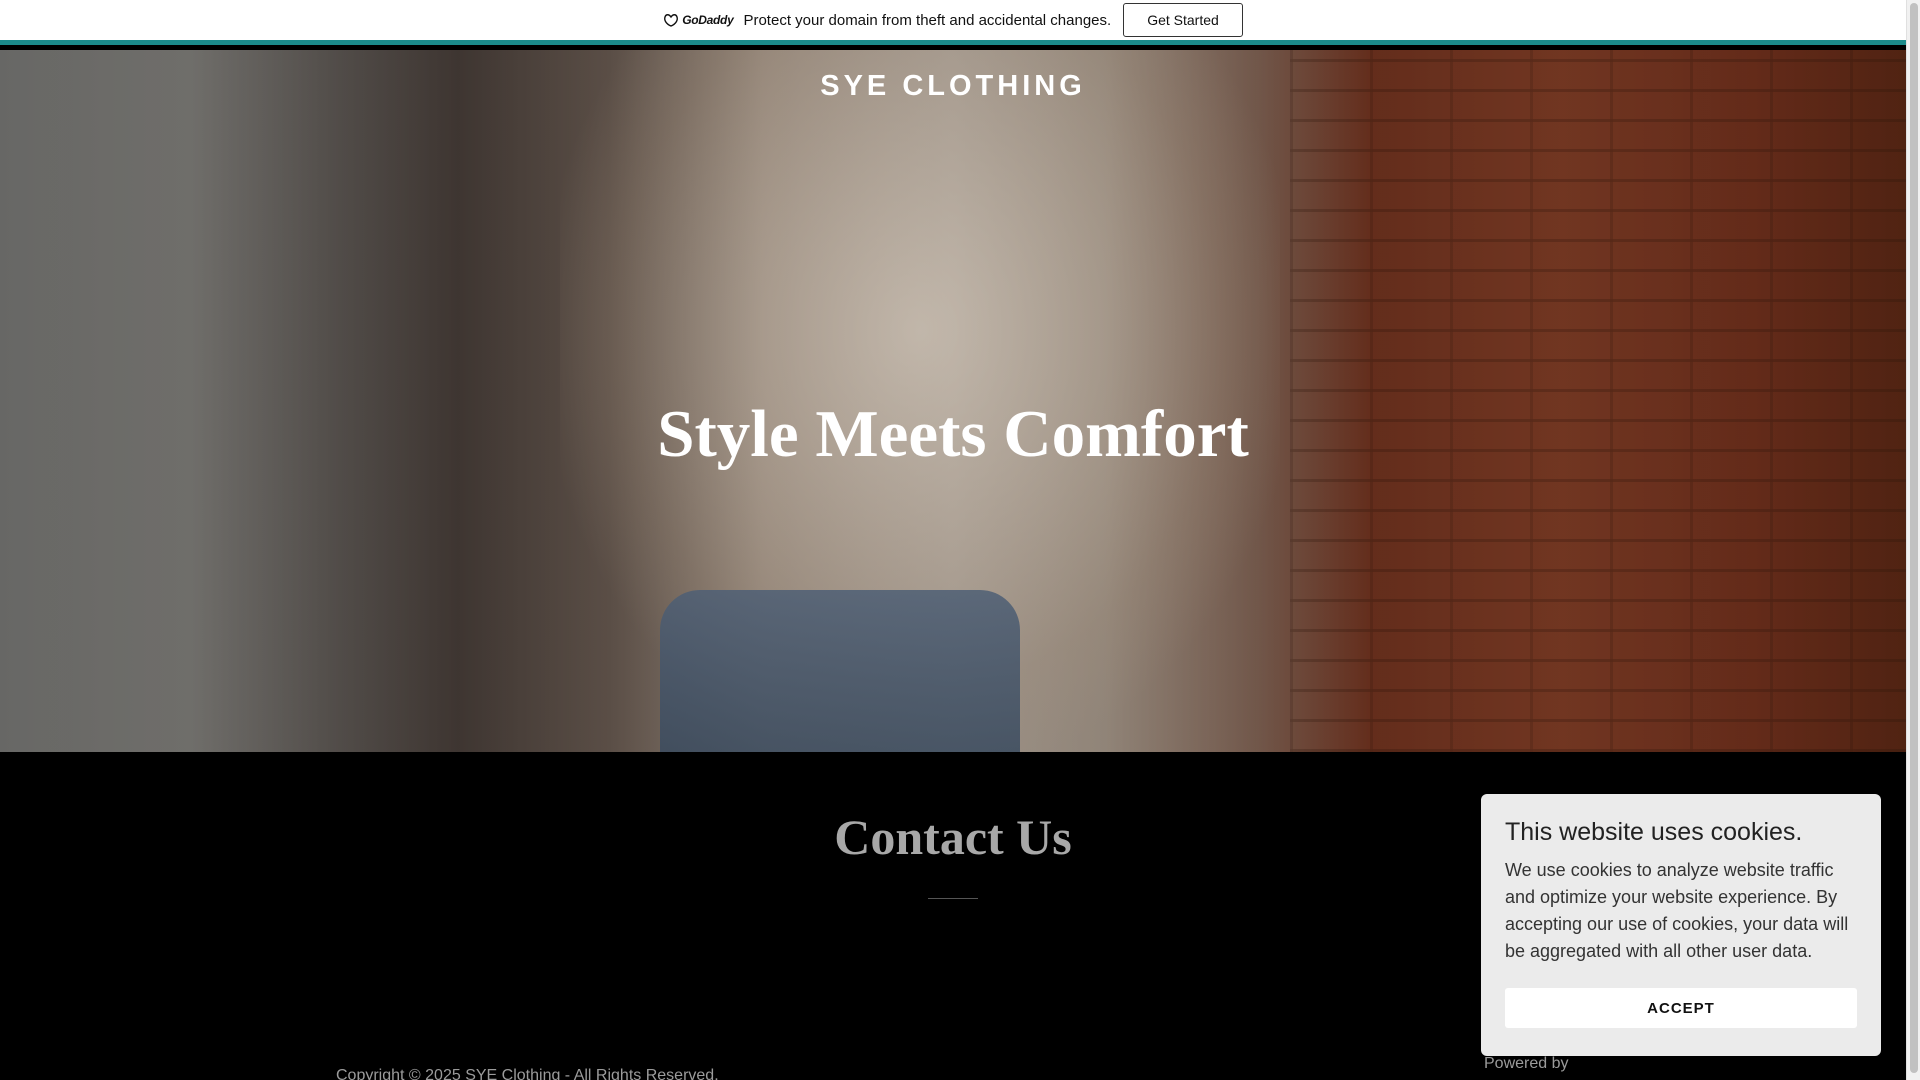  I want to click on site-brand-title: SYE CLOTHING, so click(953, 86).